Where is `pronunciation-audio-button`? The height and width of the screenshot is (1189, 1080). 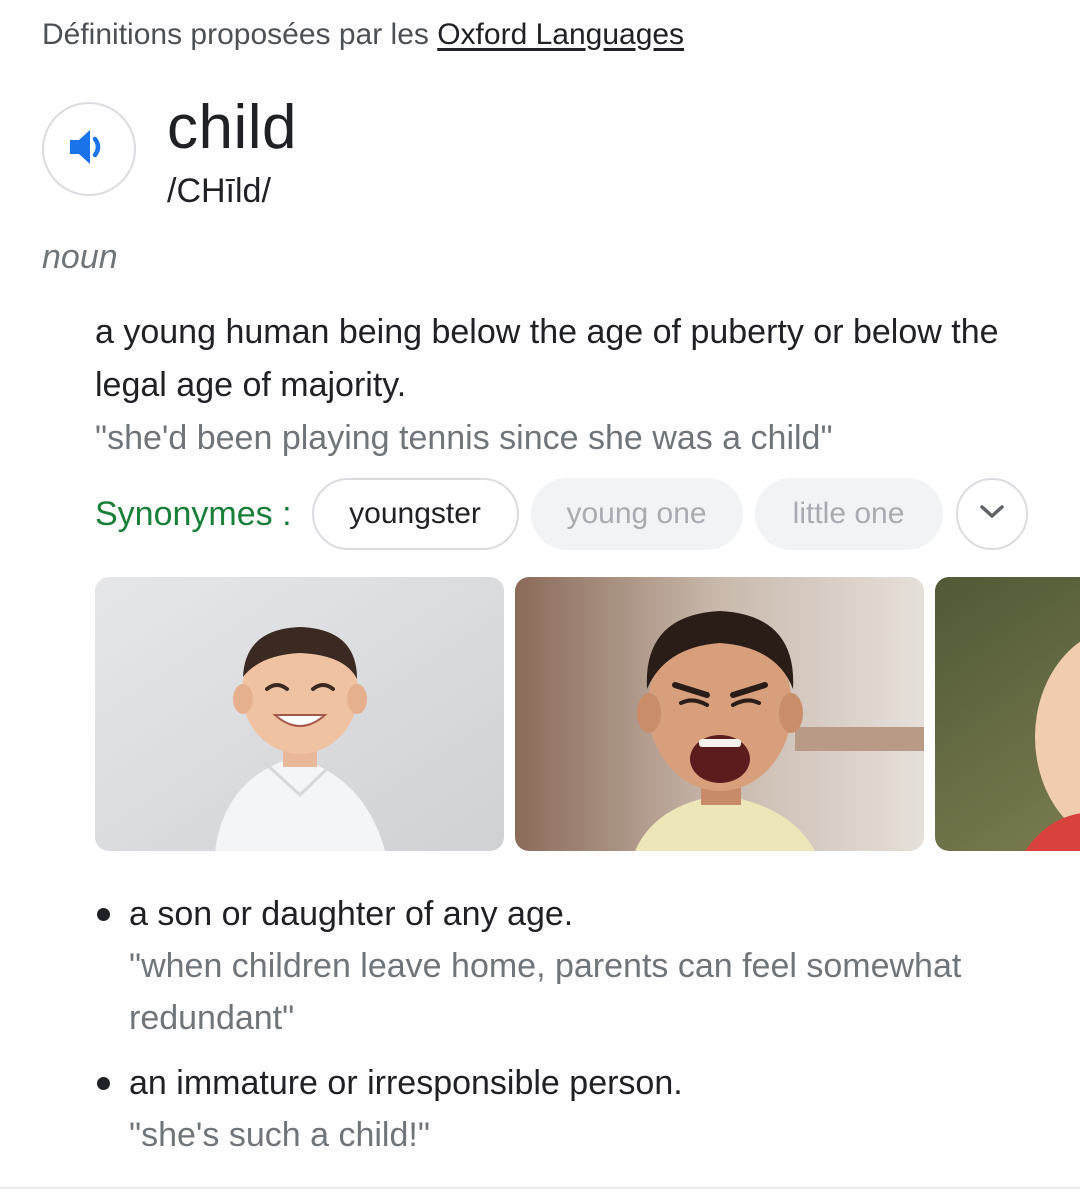
pronunciation-audio-button is located at coordinates (89, 149).